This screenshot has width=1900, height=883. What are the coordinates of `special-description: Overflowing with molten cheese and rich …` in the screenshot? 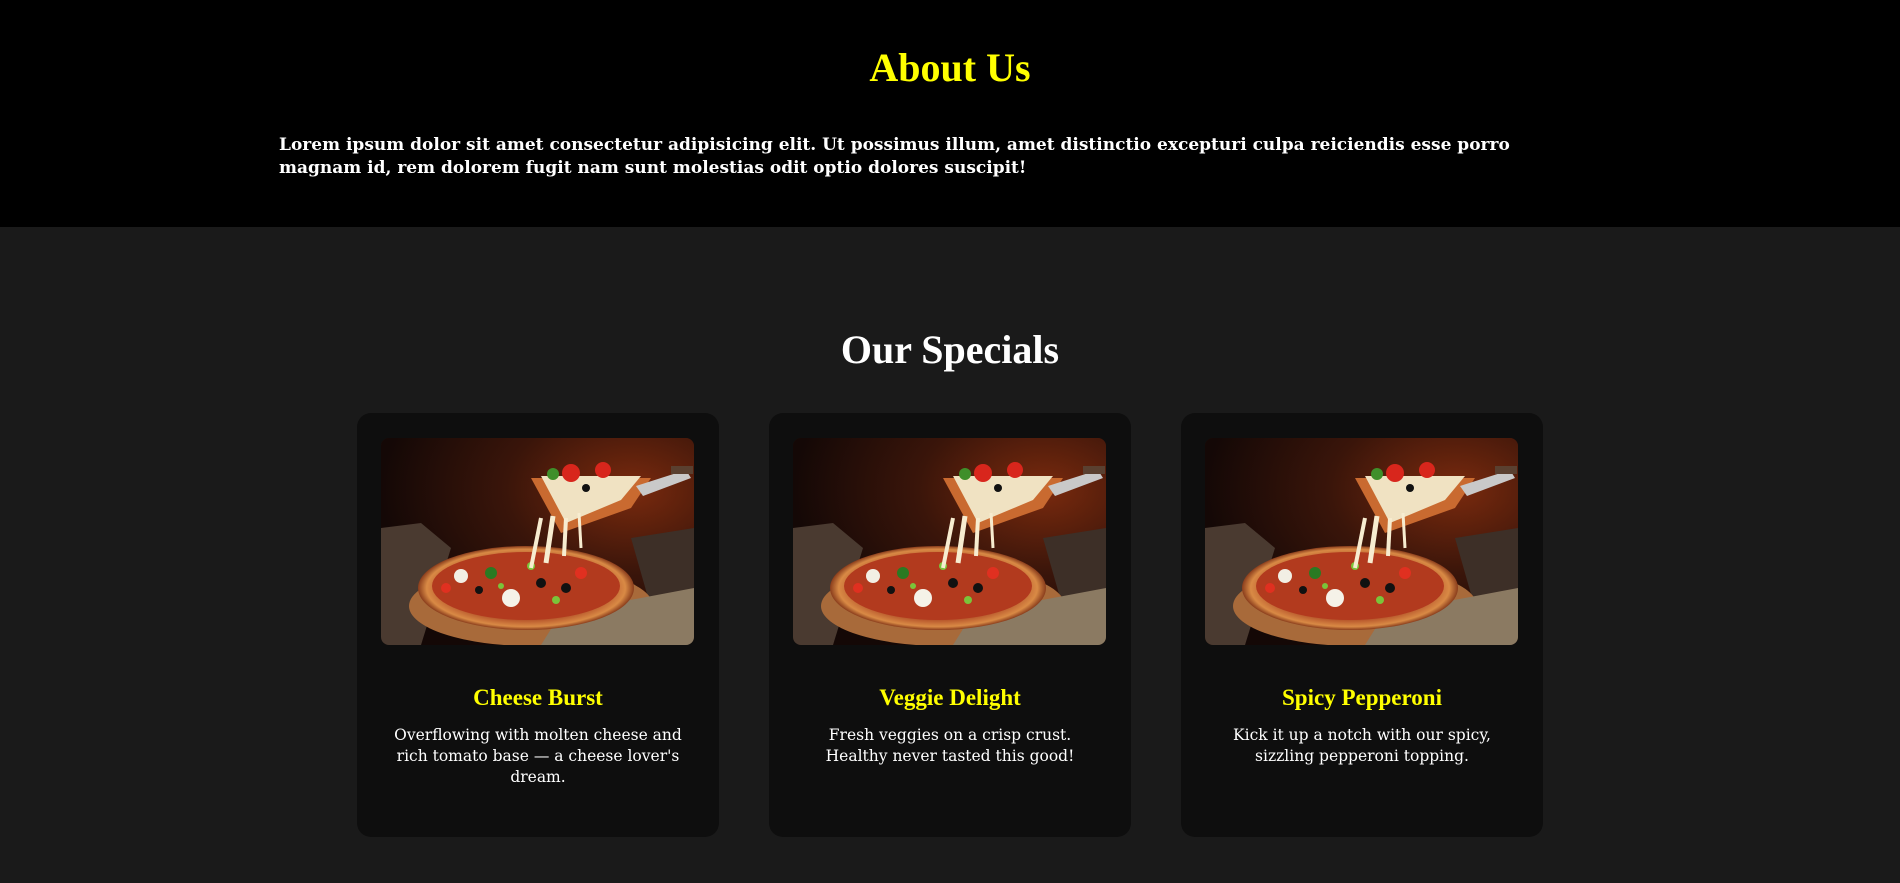 It's located at (538, 756).